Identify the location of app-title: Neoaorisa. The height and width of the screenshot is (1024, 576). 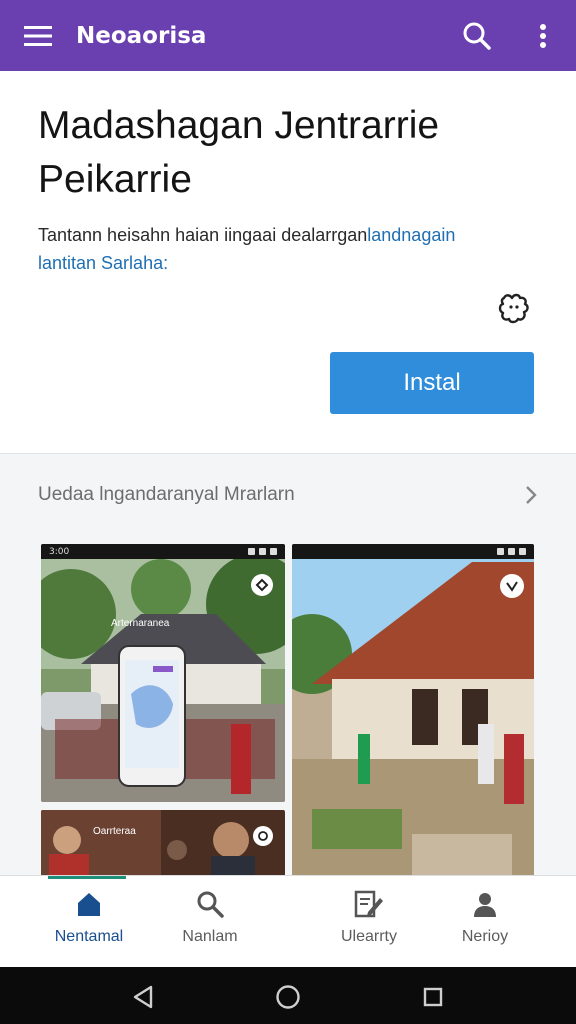
(141, 35).